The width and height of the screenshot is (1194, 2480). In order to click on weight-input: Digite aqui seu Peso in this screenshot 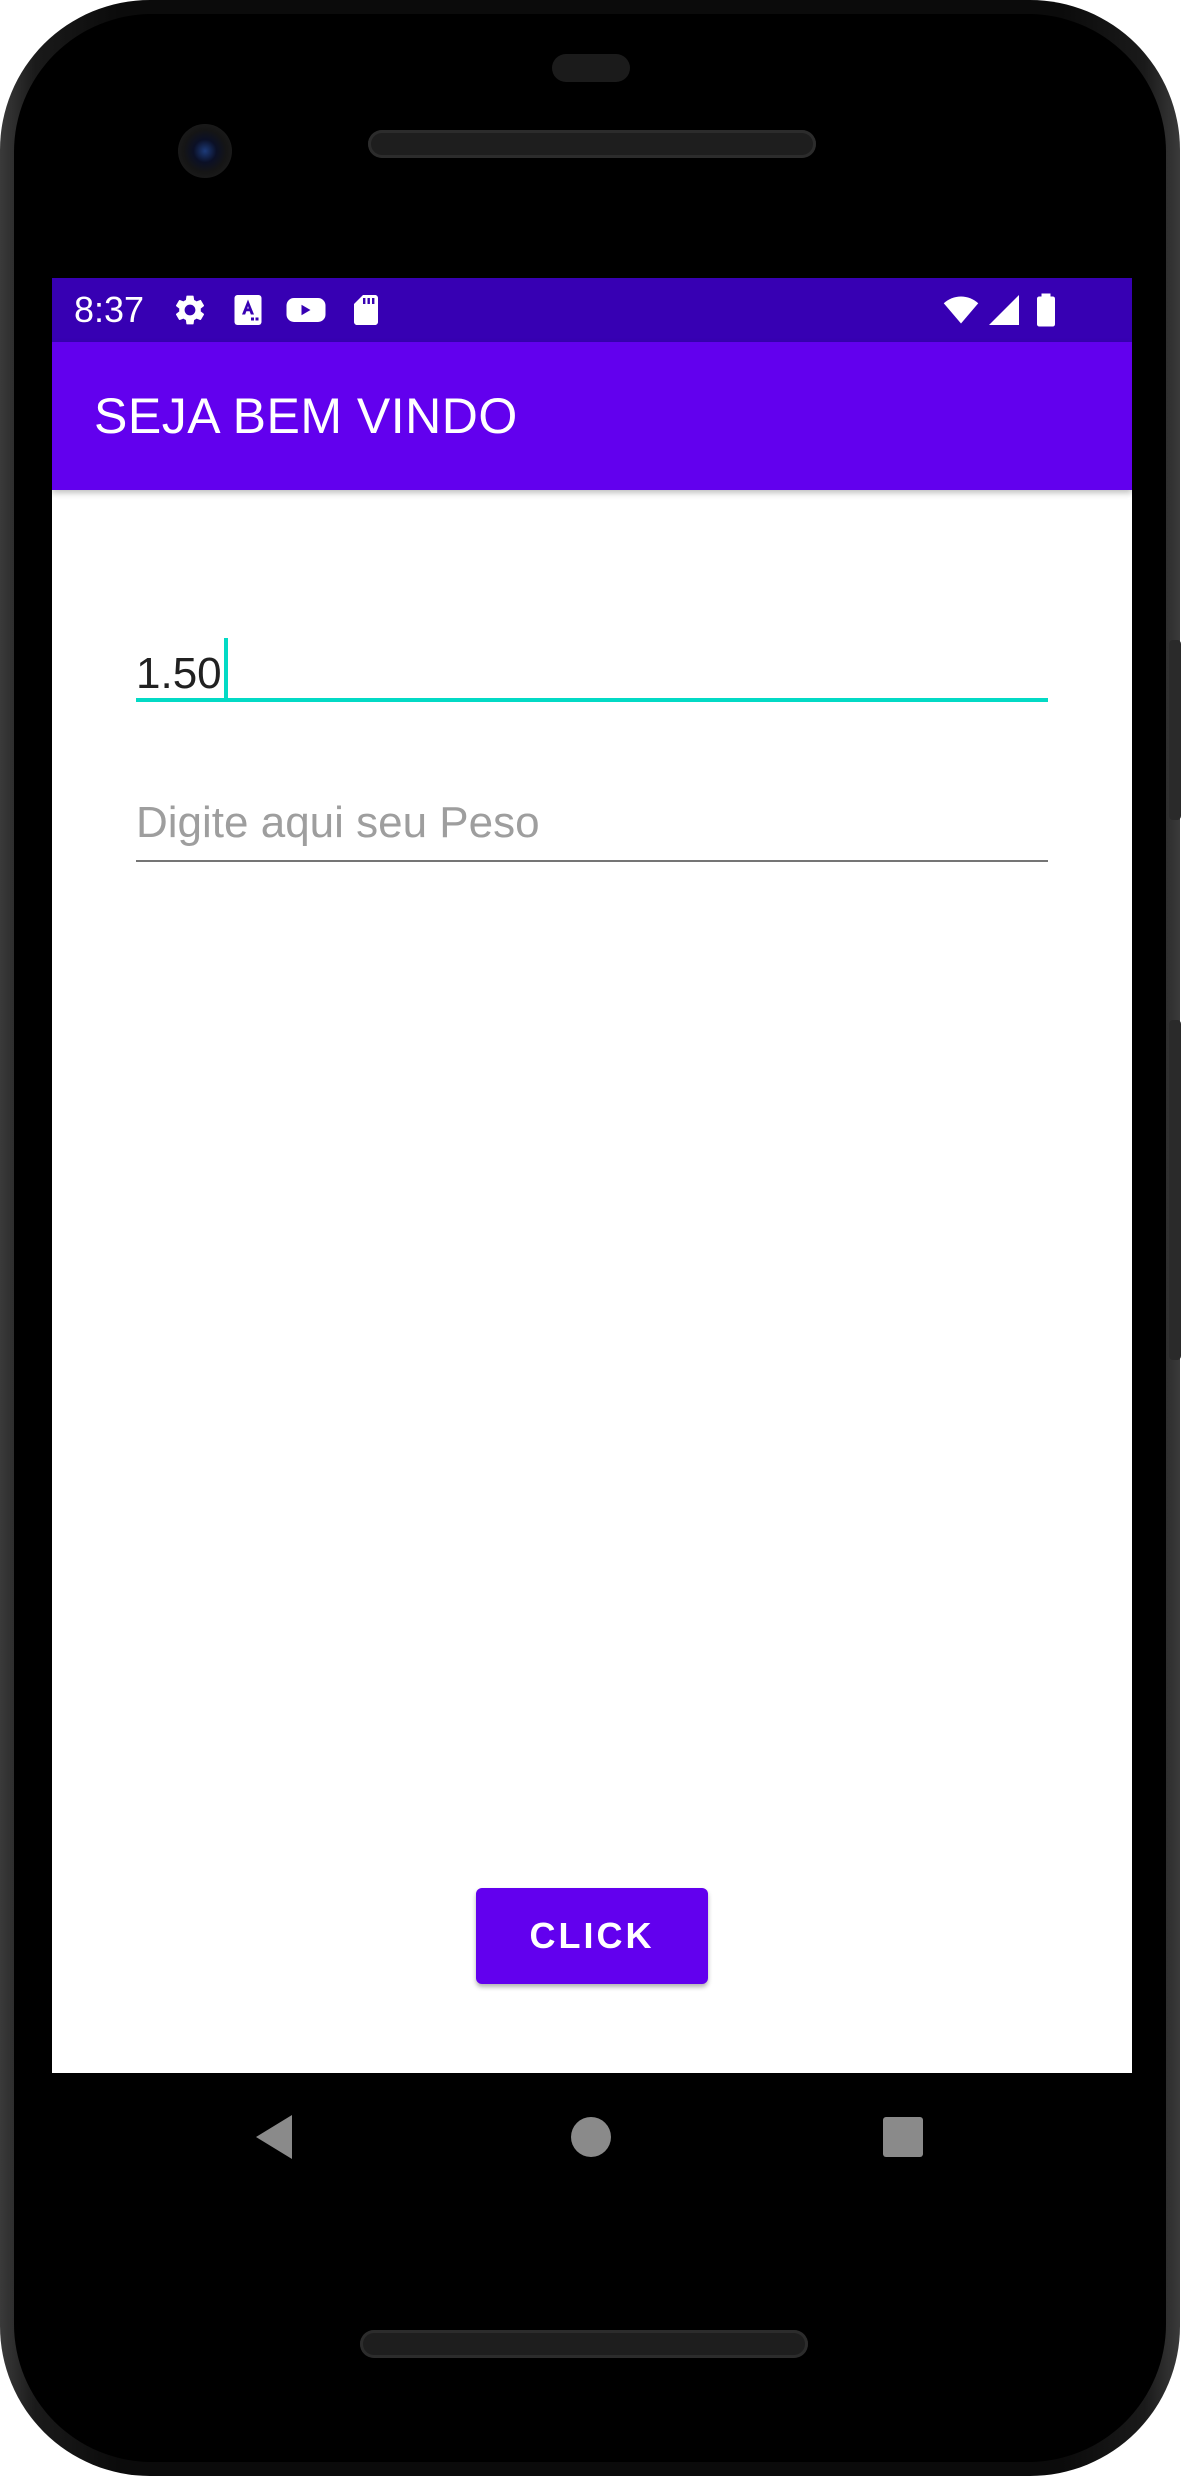, I will do `click(592, 820)`.